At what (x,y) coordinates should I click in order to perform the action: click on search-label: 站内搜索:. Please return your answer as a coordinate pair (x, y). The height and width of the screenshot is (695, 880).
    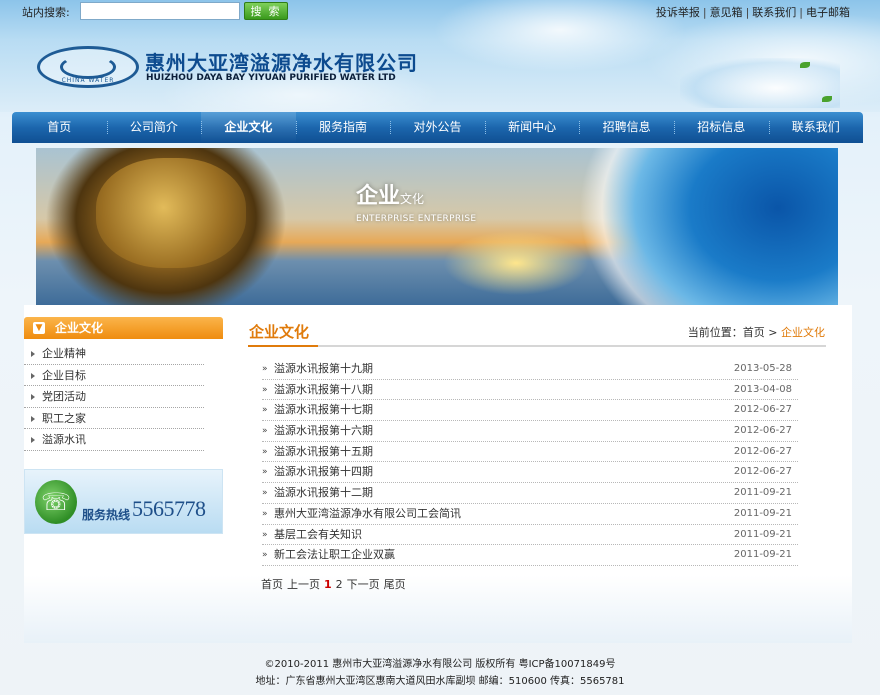
    Looking at the image, I should click on (46, 12).